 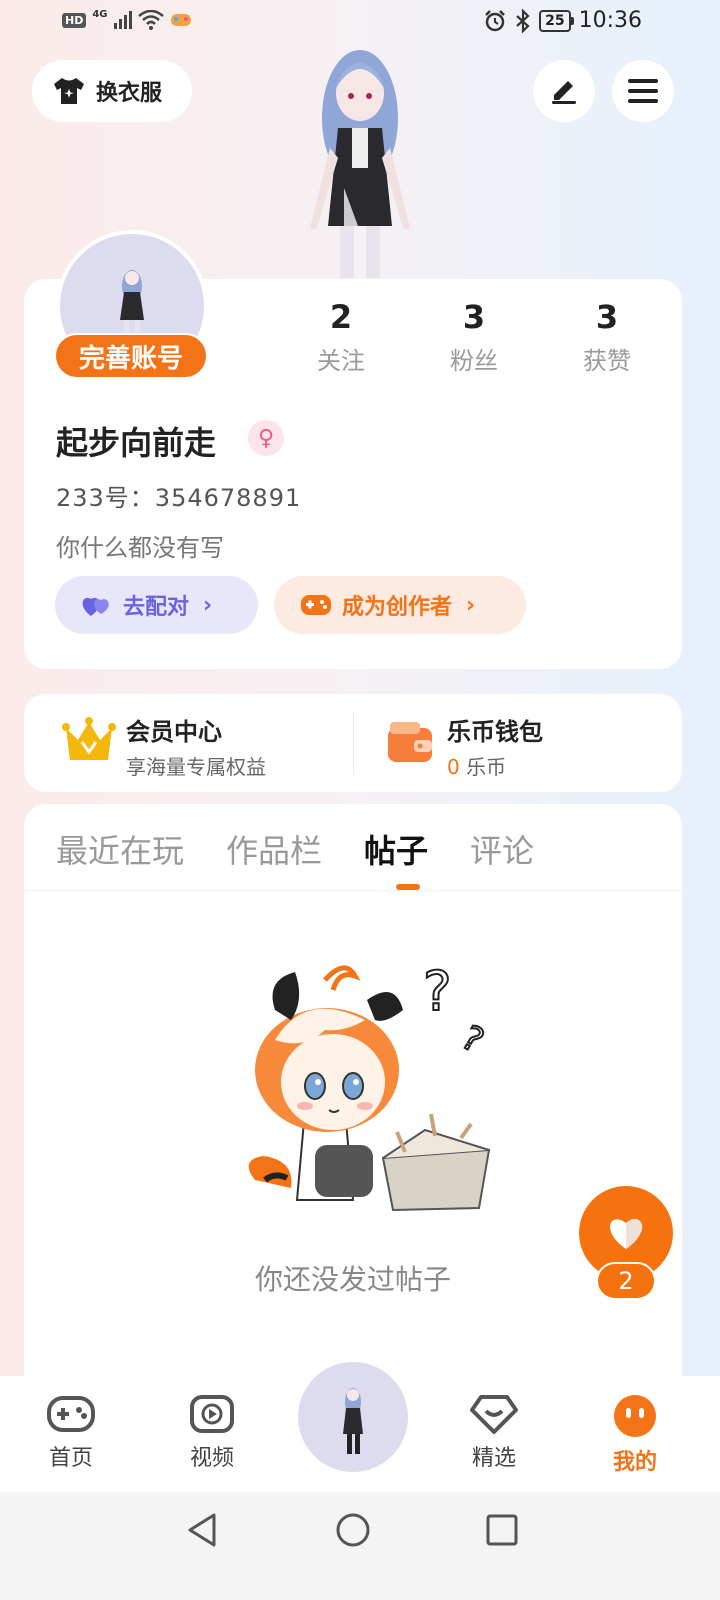 I want to click on stat-likes-label: 获赞, so click(x=607, y=361).